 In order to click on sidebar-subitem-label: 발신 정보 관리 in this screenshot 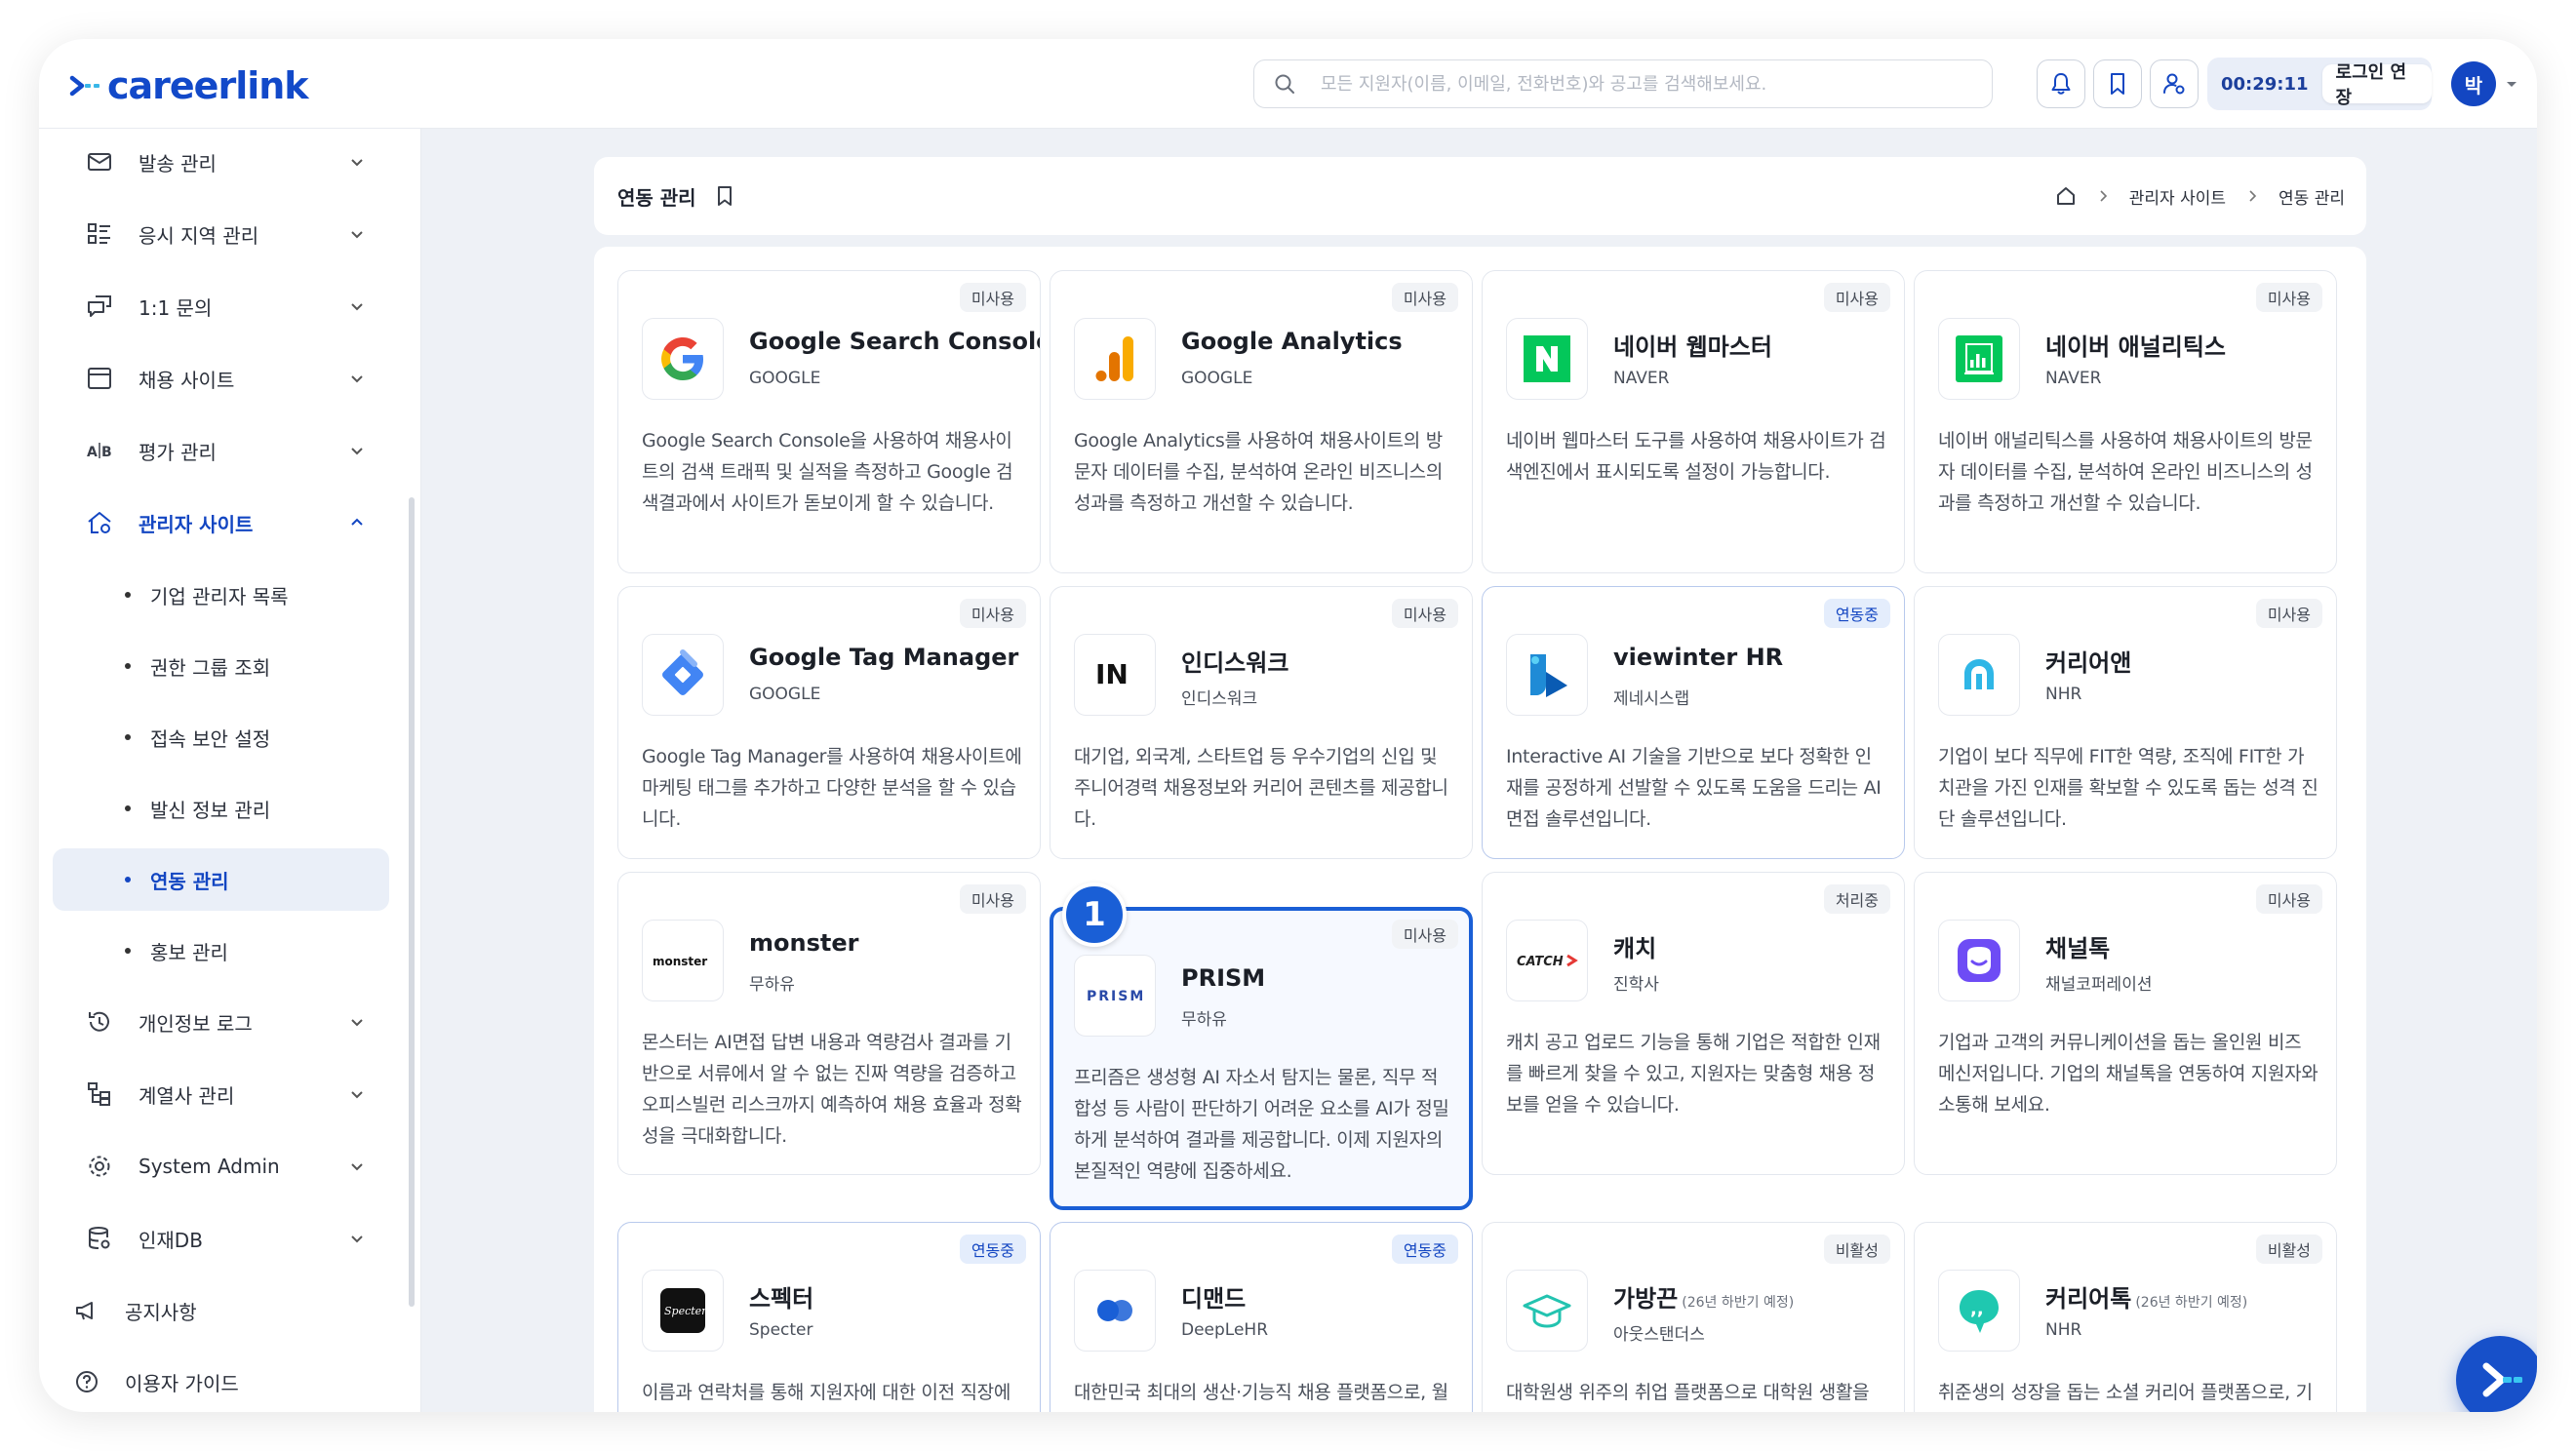, I will do `click(210, 810)`.